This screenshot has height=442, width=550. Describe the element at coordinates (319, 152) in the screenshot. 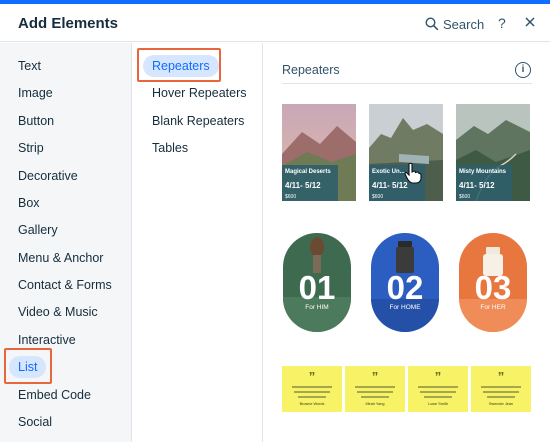

I see `repeater-card-desert: Magical Deserts 4/11- 5/12 $600` at that location.